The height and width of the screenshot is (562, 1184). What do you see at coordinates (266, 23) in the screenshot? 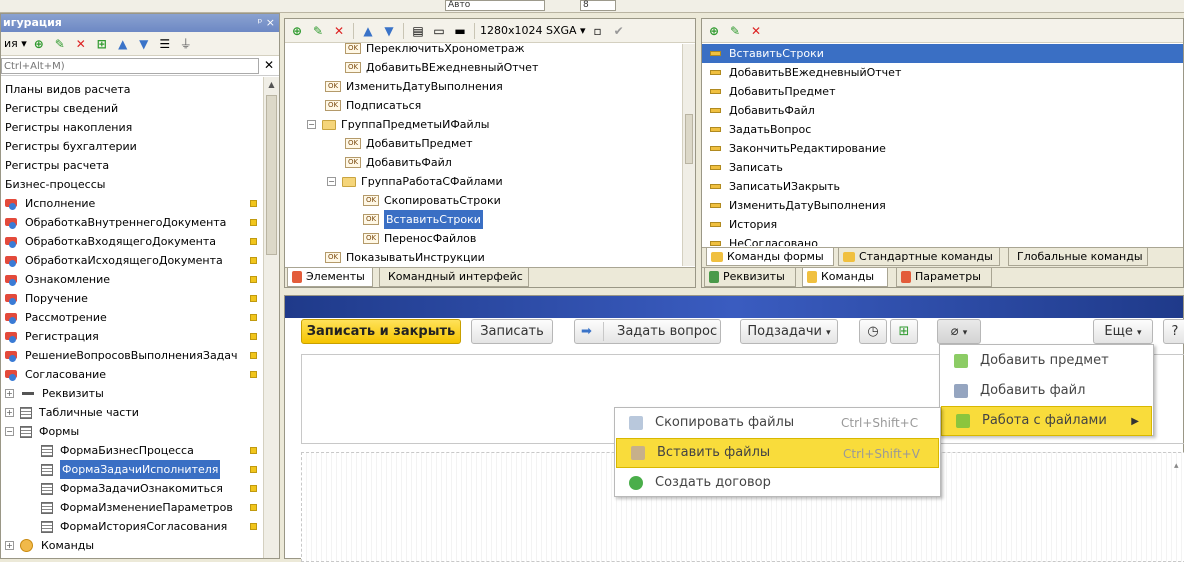
I see `panel-close-icon: ᵖ ×` at bounding box center [266, 23].